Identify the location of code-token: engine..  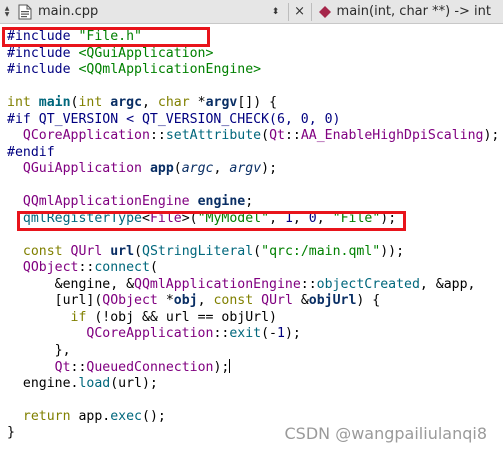
(43, 383).